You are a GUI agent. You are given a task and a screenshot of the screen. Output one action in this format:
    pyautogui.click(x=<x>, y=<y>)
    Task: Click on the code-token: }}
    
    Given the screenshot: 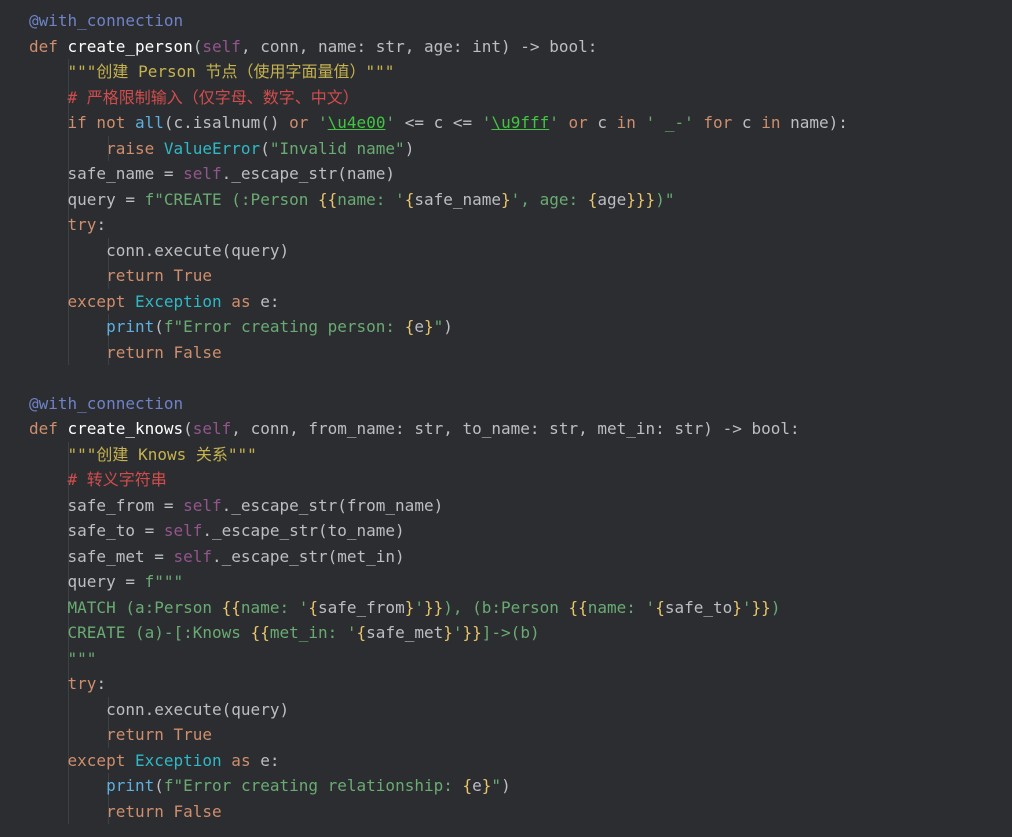 What is the action you would take?
    pyautogui.click(x=761, y=607)
    